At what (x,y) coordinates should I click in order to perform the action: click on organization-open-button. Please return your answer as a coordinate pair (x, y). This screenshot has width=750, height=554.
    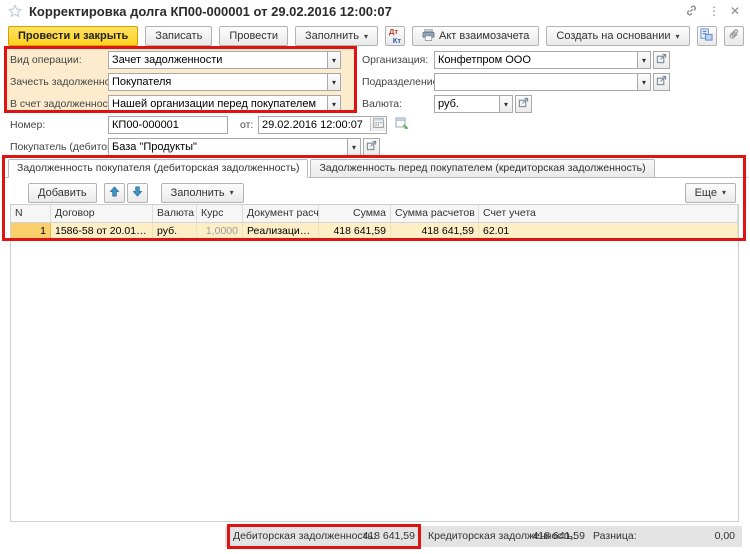
    Looking at the image, I should click on (661, 60).